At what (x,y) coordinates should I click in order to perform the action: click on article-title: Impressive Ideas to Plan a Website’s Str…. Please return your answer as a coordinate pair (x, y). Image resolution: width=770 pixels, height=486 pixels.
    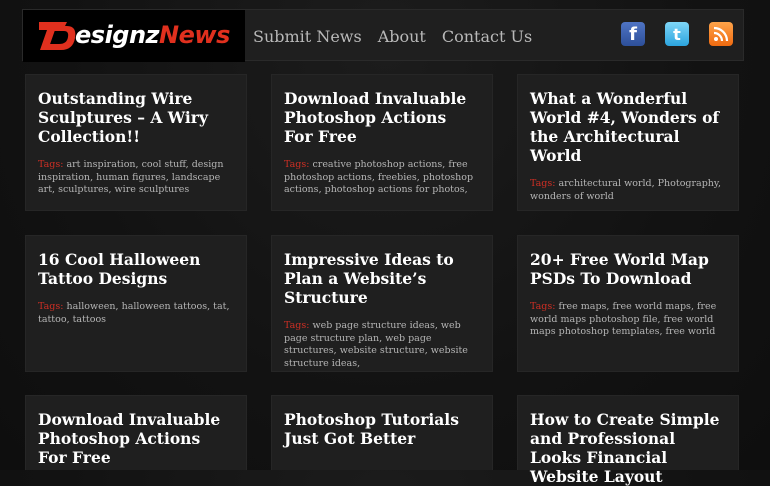
    Looking at the image, I should click on (382, 278).